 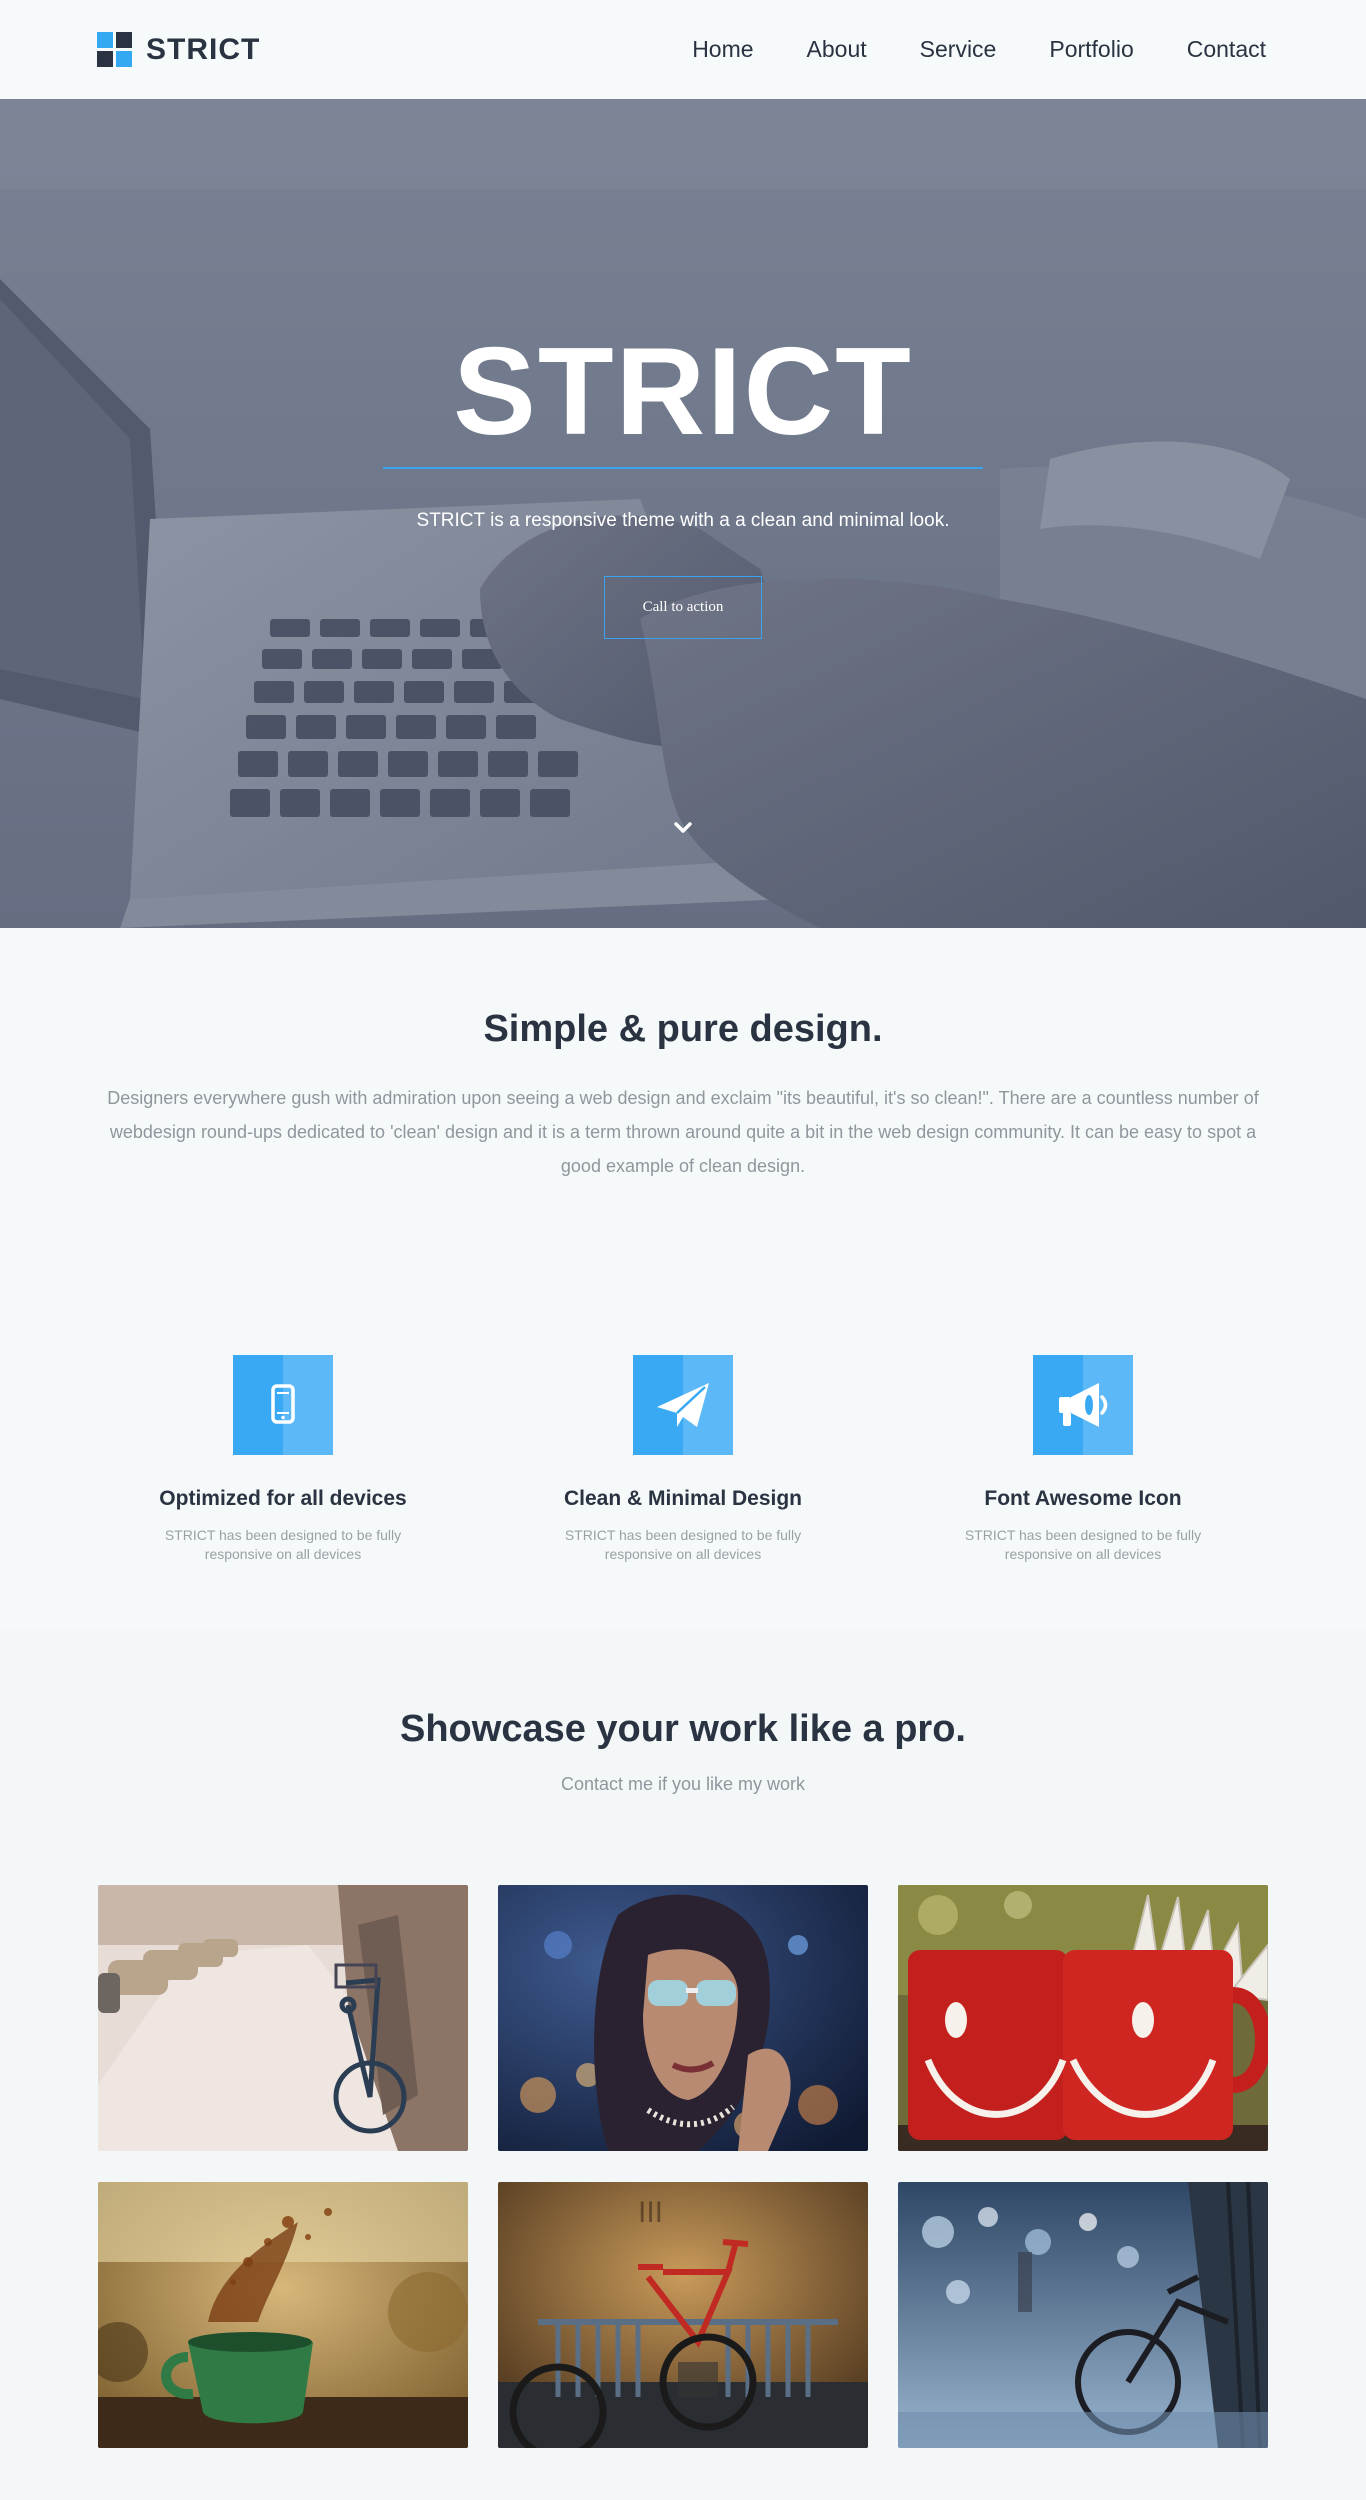 I want to click on bicycle-bokeh-photo, so click(x=1083, y=2315).